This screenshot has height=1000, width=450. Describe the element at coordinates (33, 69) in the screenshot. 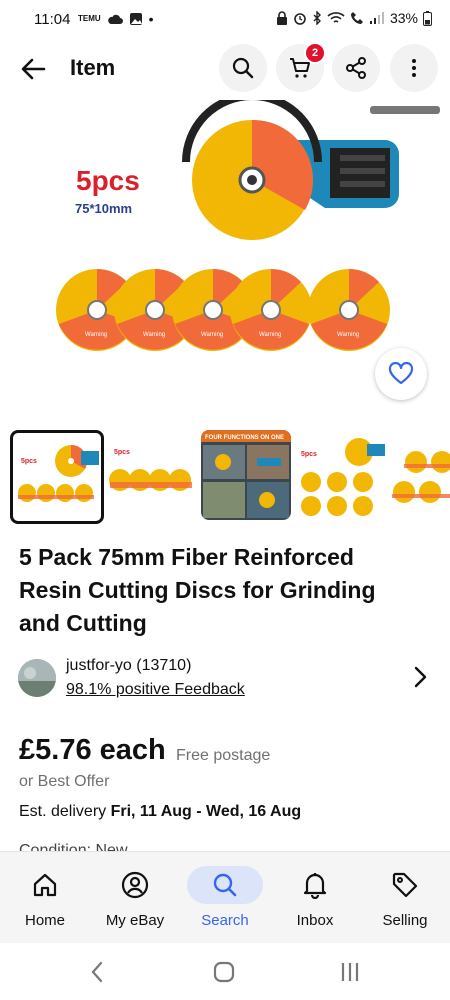

I see `back-arrow-icon` at that location.